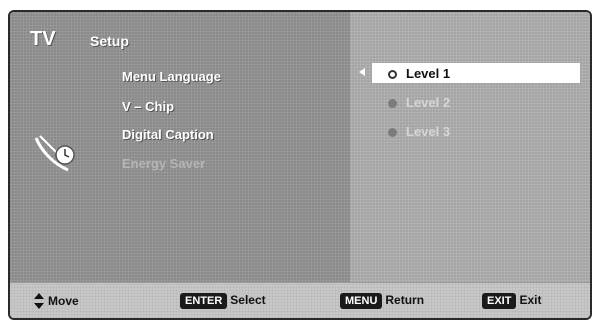  I want to click on enter-key: ENTER, so click(204, 301).